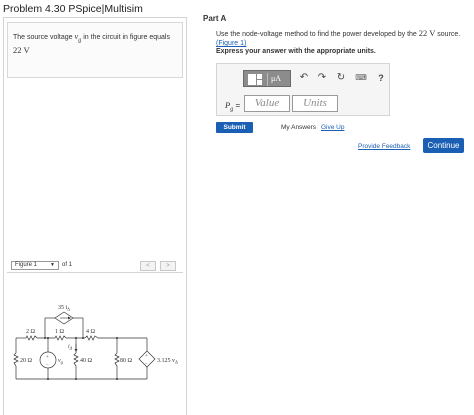 The width and height of the screenshot is (474, 415). Describe the element at coordinates (443, 145) in the screenshot. I see `continue-button: Continue` at that location.